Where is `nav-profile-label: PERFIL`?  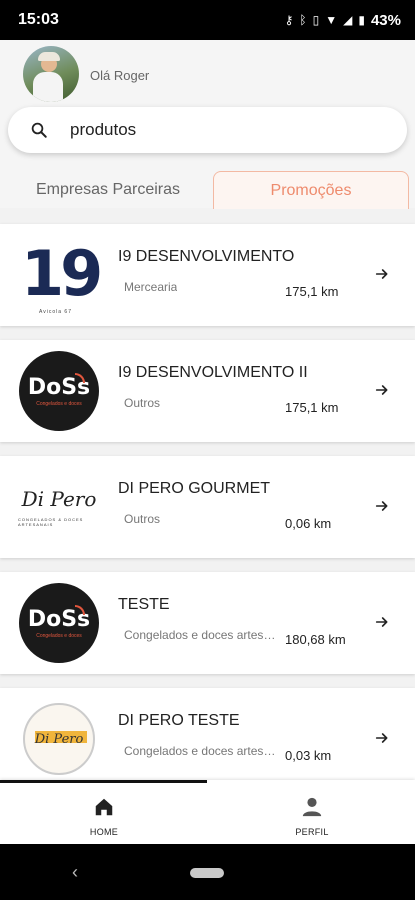 nav-profile-label: PERFIL is located at coordinates (312, 832).